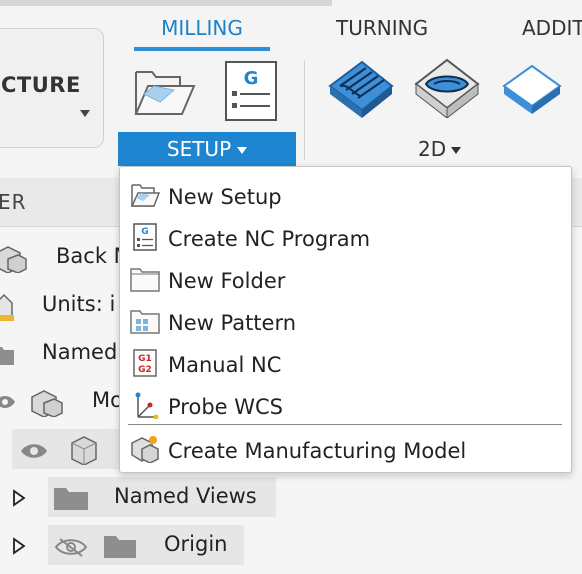 This screenshot has width=582, height=574. I want to click on workspace-switcher-button: CTURE, so click(52, 88).